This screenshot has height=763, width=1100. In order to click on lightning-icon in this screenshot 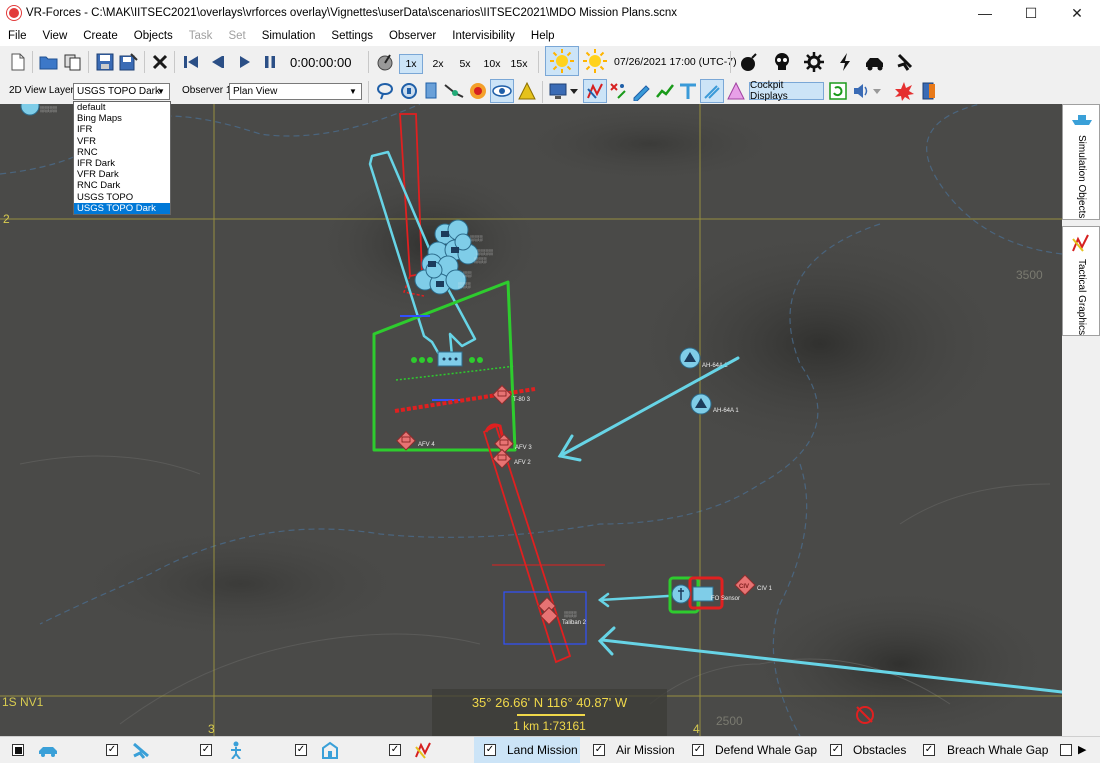, I will do `click(845, 62)`.